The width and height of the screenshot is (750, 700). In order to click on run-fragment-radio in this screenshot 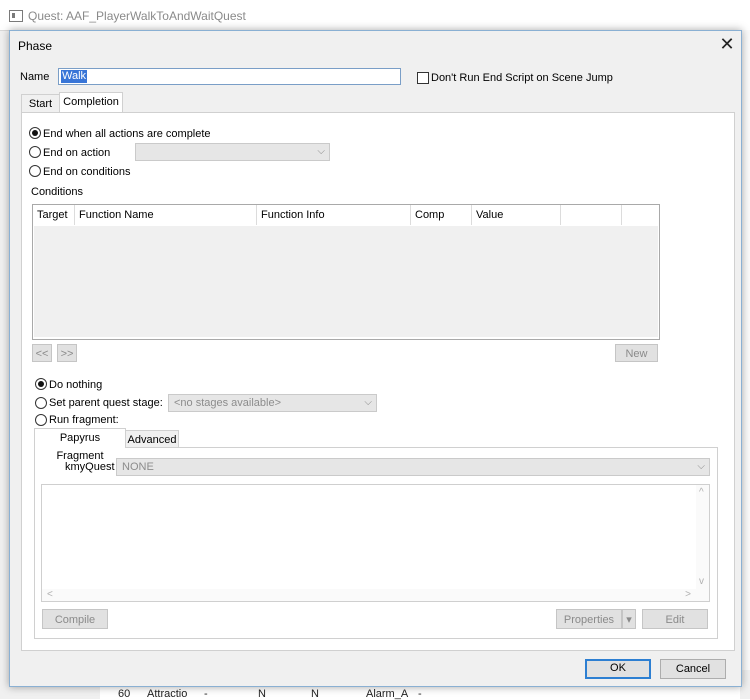, I will do `click(41, 420)`.